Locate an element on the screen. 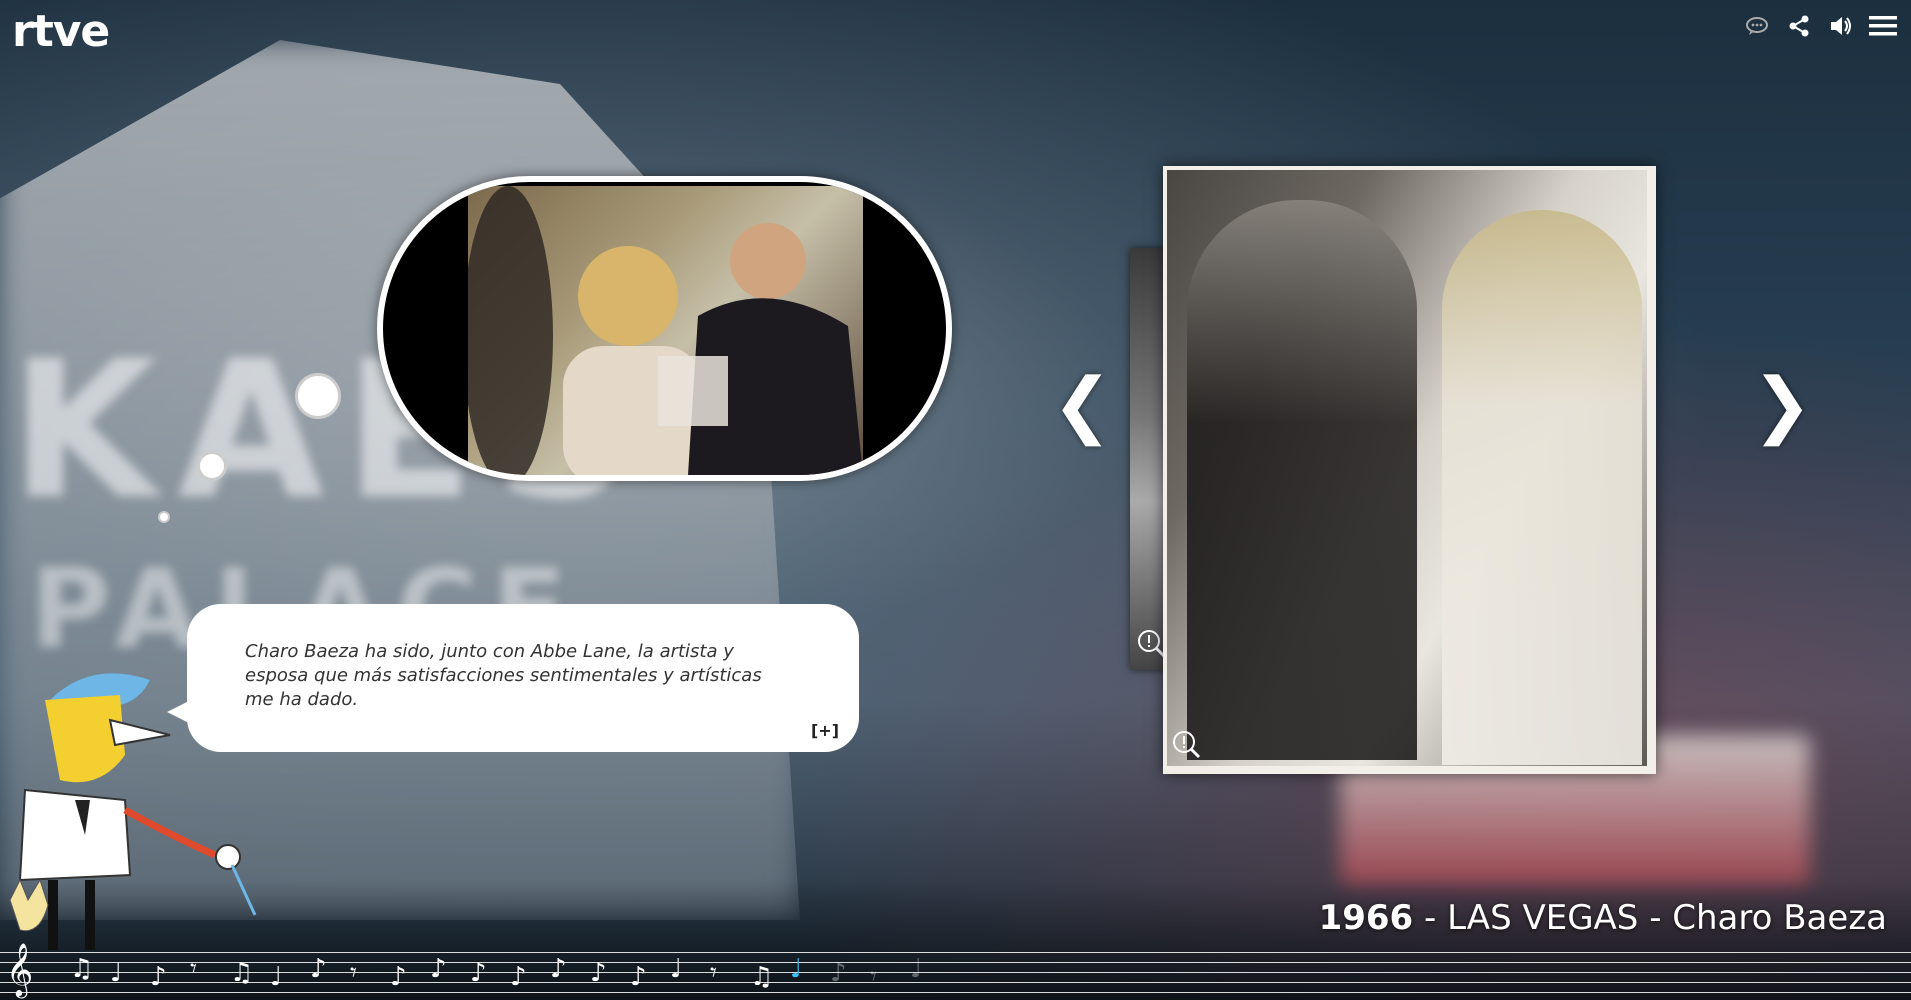 The image size is (1911, 1000). photo-woman-figure is located at coordinates (1542, 487).